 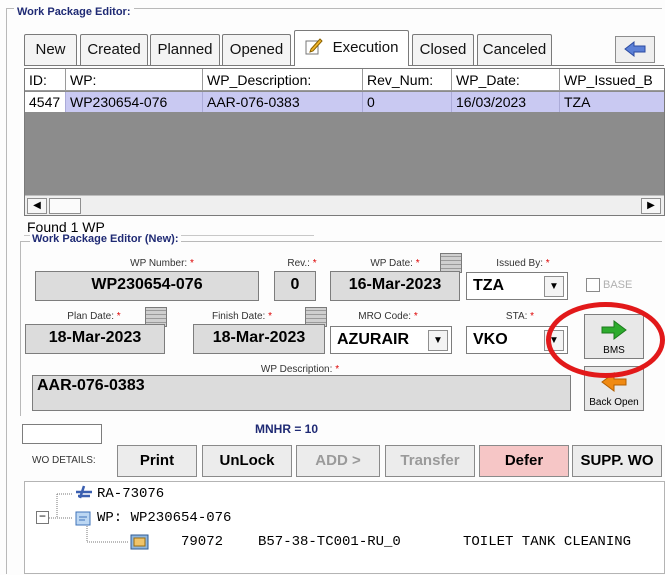 What do you see at coordinates (407, 102) in the screenshot?
I see `table-cell-rev-num: 0` at bounding box center [407, 102].